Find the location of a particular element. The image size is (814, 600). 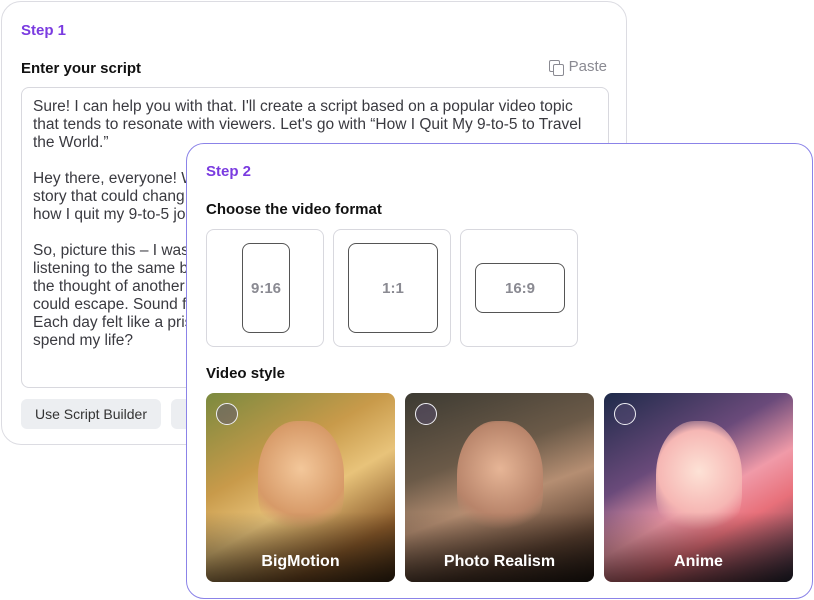

use-script-builder-button: Use Script Builder is located at coordinates (91, 414).